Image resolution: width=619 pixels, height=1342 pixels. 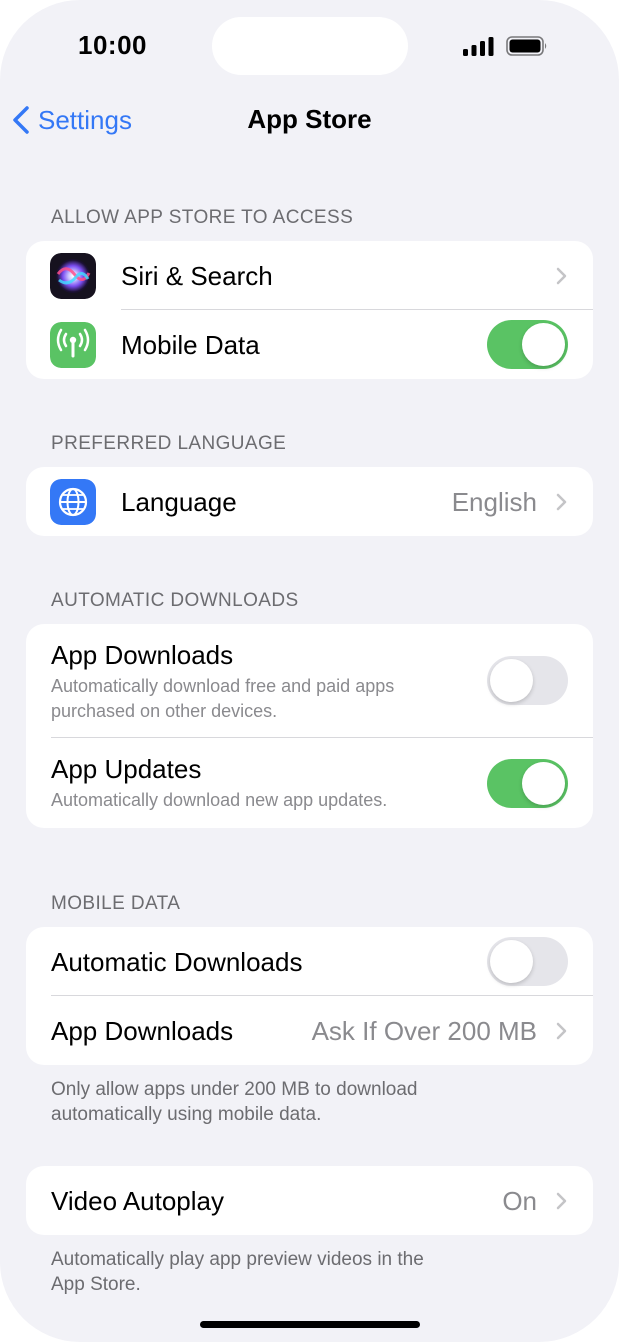 I want to click on language-row: Language English, so click(x=309, y=501).